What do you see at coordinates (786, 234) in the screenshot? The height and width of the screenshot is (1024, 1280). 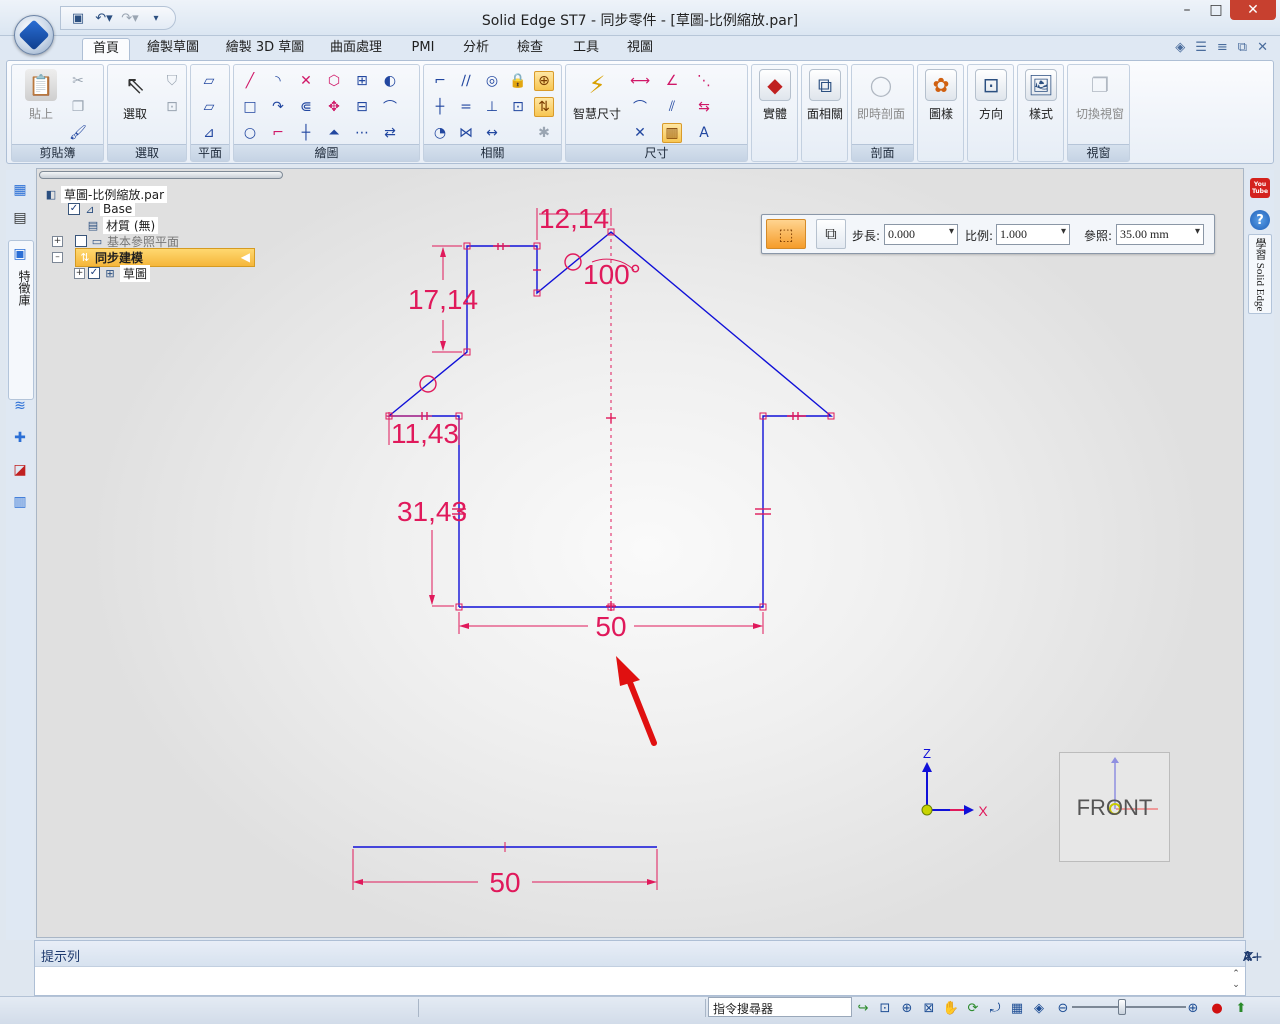 I see `select-step-button: ⬚` at bounding box center [786, 234].